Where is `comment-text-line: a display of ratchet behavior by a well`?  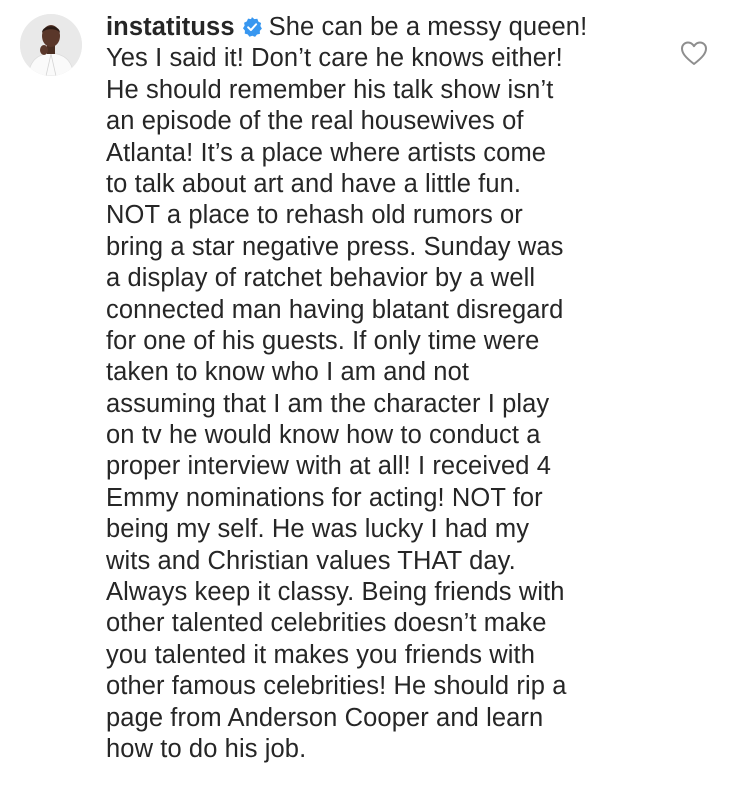
comment-text-line: a display of ratchet behavior by a well is located at coordinates (321, 278).